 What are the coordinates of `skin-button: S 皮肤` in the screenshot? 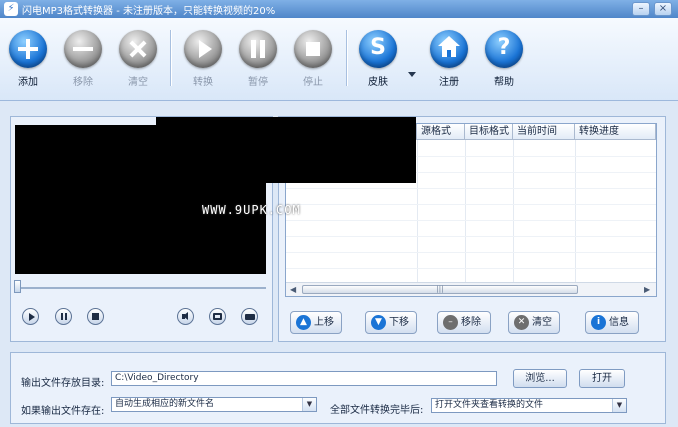 It's located at (378, 63).